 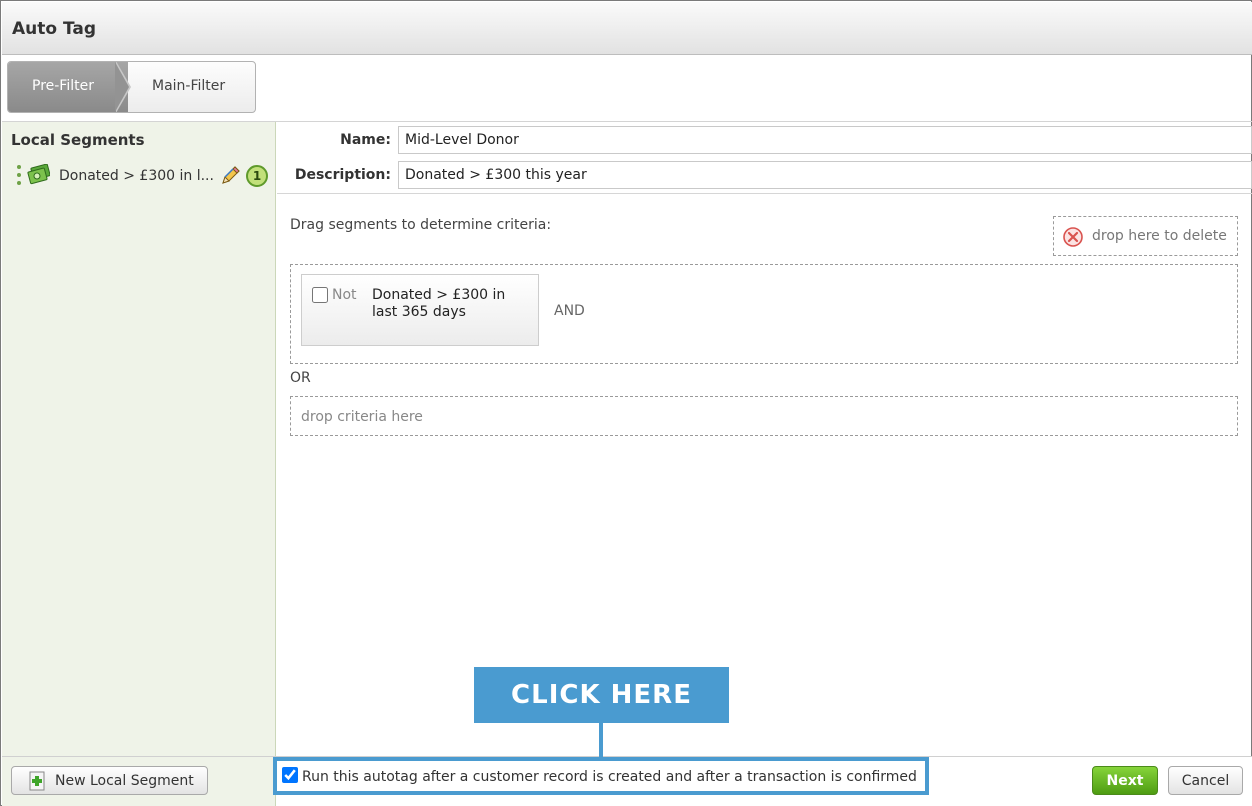 What do you see at coordinates (421, 225) in the screenshot?
I see `criteria-hint: Drag segments to determine criteria:` at bounding box center [421, 225].